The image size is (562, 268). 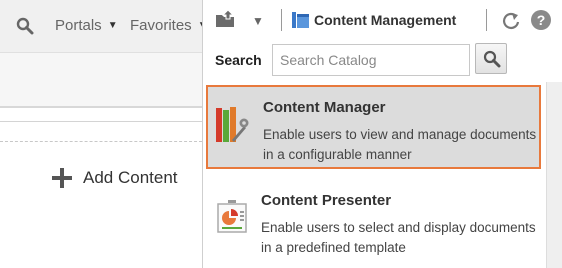 I want to click on folder-icon, so click(x=300, y=20).